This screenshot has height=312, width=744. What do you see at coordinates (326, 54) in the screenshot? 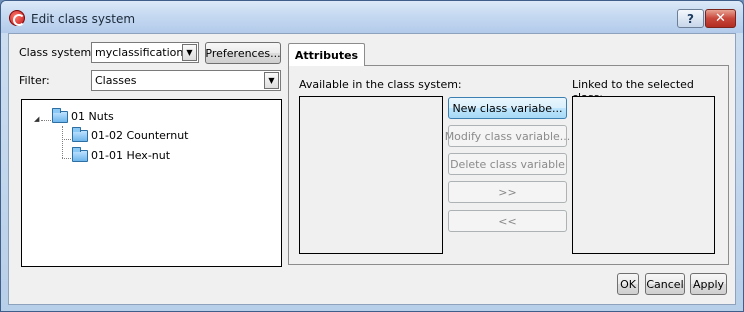
I see `tab-attributes: Attributes` at bounding box center [326, 54].